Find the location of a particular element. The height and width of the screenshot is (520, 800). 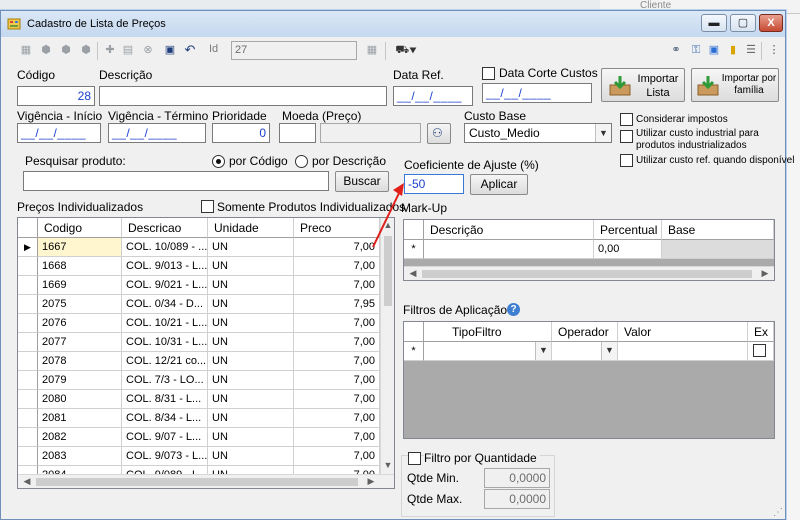

precos-vertical-scrollbar: ▲ ▼ is located at coordinates (387, 346).